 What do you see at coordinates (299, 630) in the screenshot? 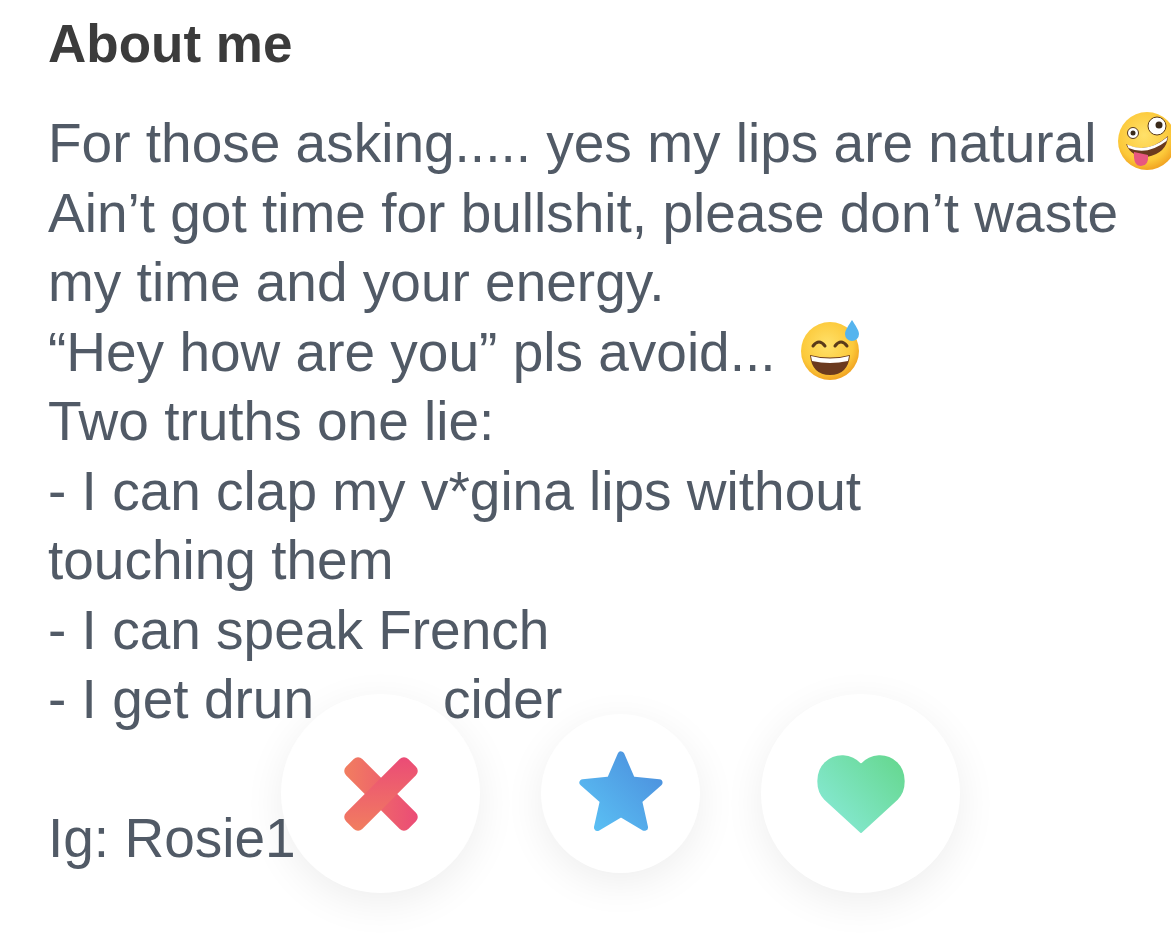
I see `bio-text: - I can speak French` at bounding box center [299, 630].